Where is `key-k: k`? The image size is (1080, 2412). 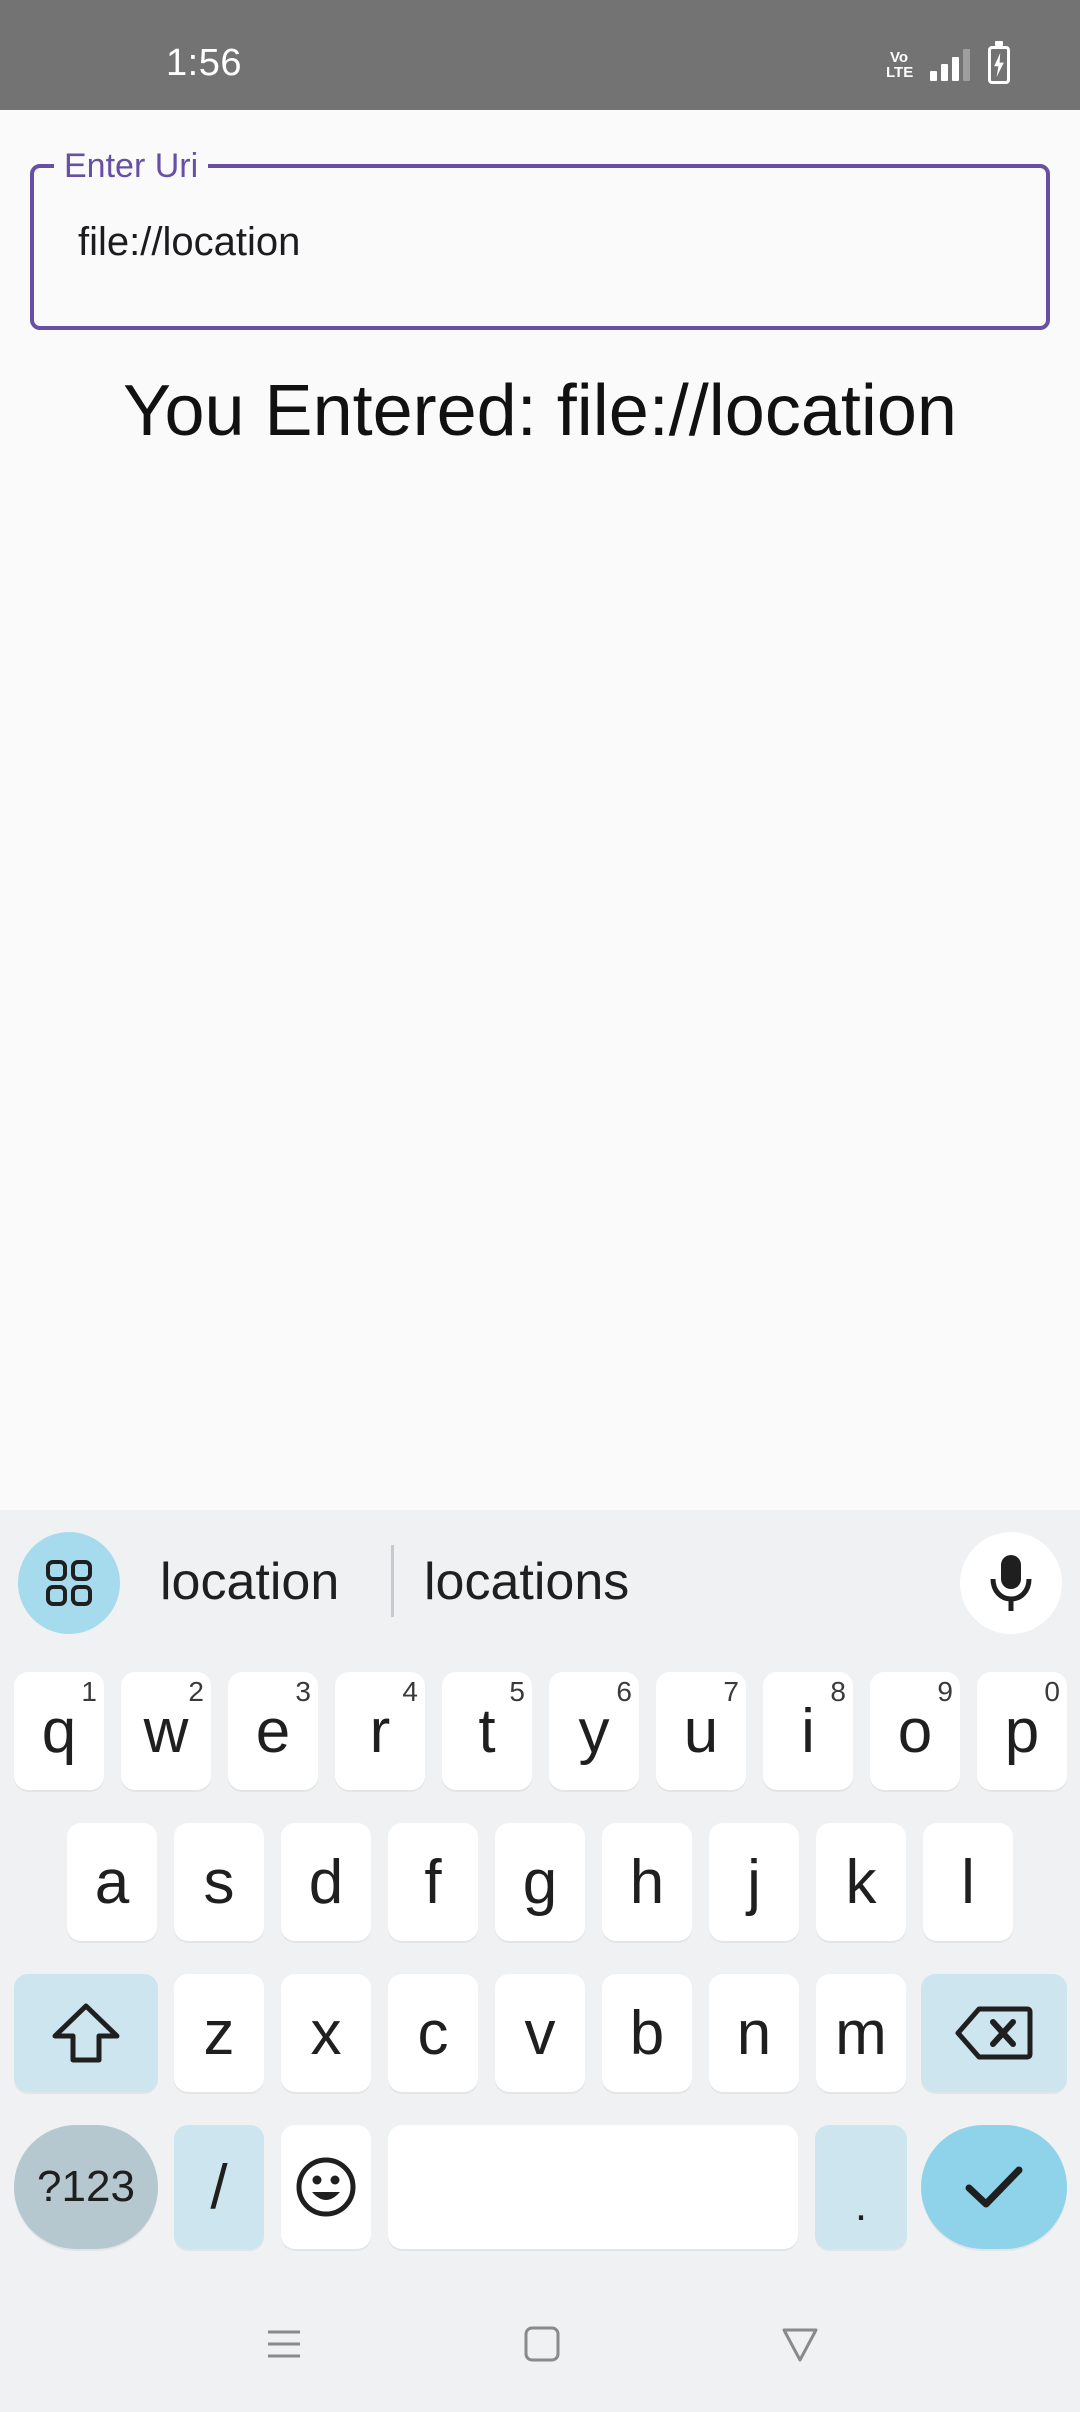
key-k: k is located at coordinates (861, 1882).